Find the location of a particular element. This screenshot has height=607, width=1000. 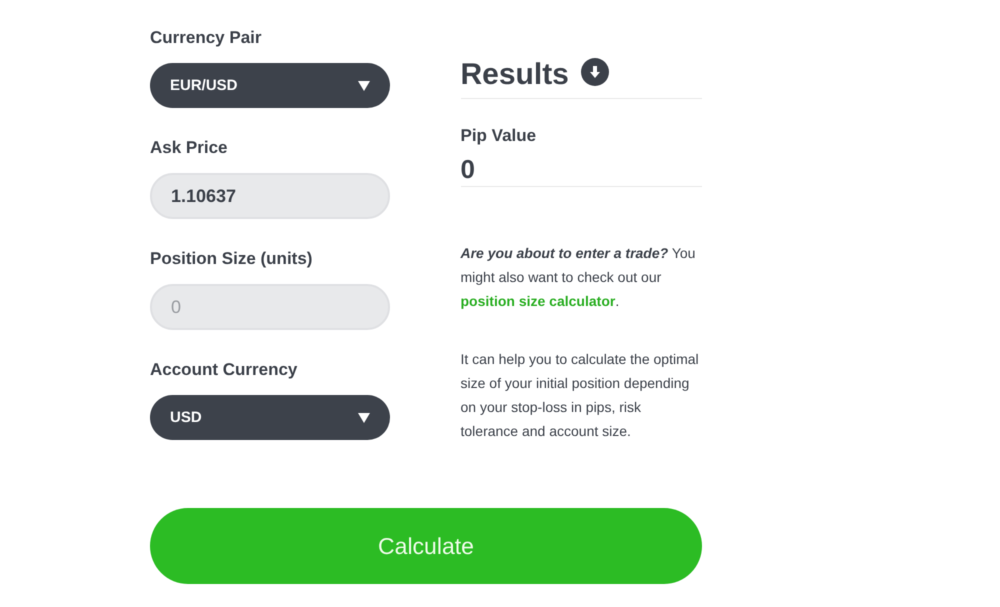

field-label: Position Size (units) is located at coordinates (232, 259).